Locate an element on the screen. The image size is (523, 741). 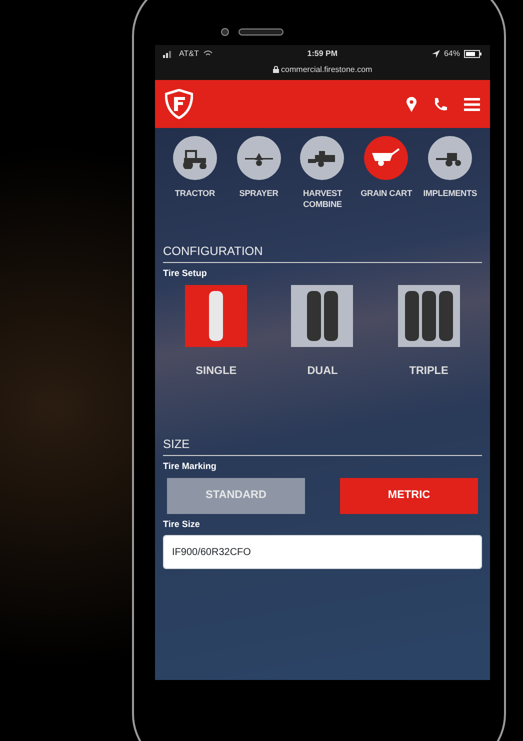
shield-logo-icon is located at coordinates (179, 104).